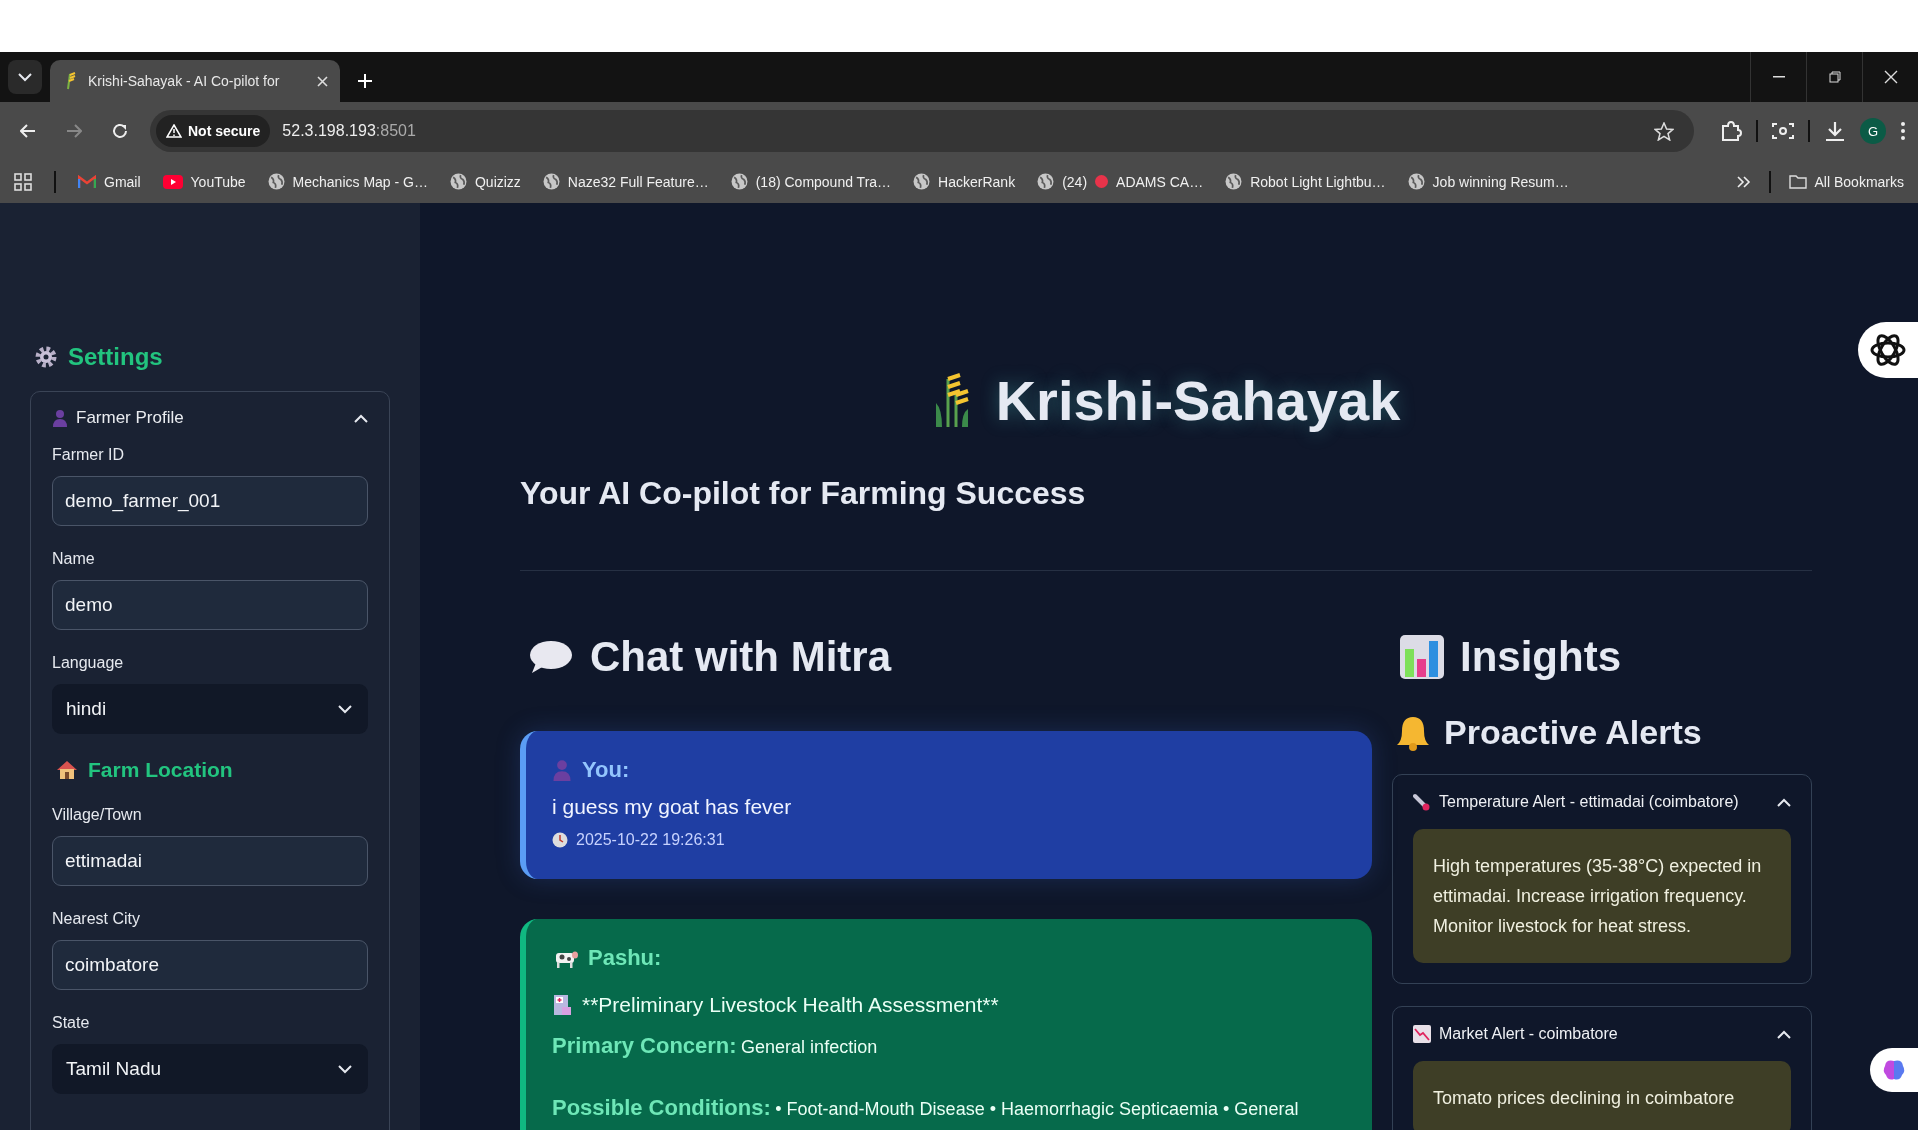 This screenshot has height=1130, width=1918. What do you see at coordinates (1835, 131) in the screenshot?
I see `download-icon` at bounding box center [1835, 131].